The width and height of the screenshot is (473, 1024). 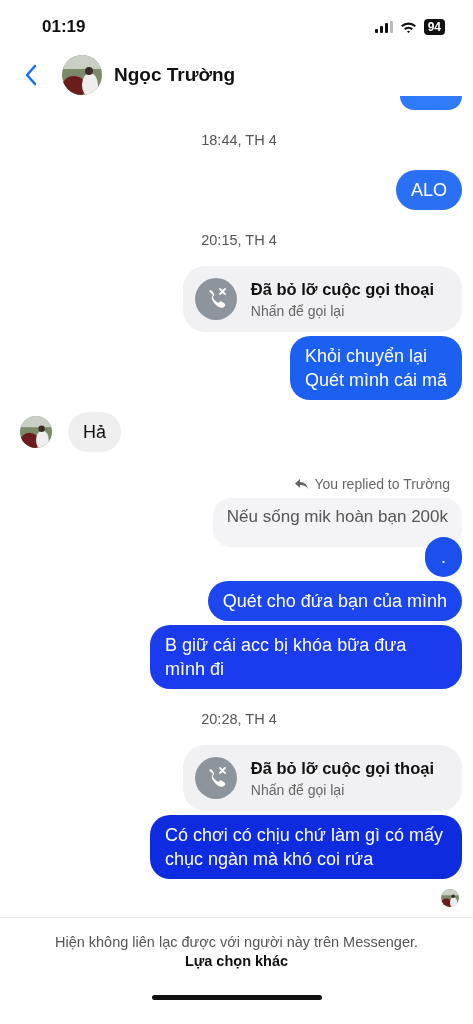 I want to click on timestamp: 18:44, TH 4, so click(x=239, y=140).